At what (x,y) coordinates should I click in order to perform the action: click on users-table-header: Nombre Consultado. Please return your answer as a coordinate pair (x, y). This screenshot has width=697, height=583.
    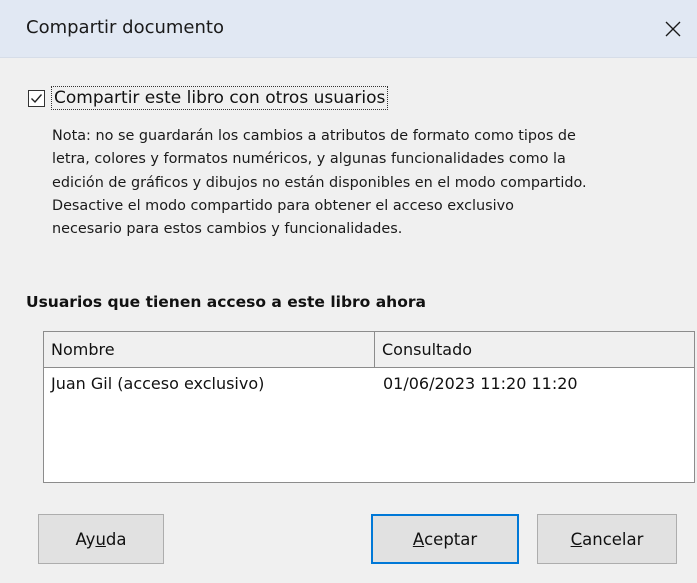
    Looking at the image, I should click on (369, 350).